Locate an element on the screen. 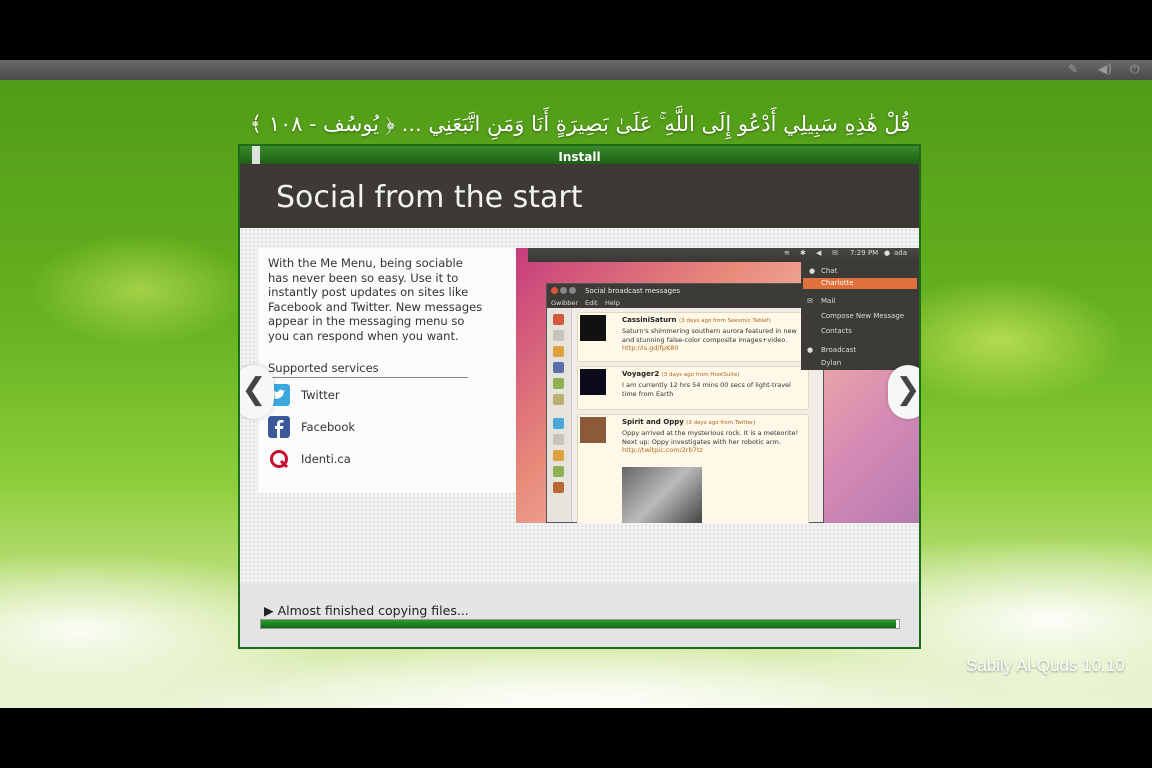  bluetooth-icon: ✱ is located at coordinates (803, 253).